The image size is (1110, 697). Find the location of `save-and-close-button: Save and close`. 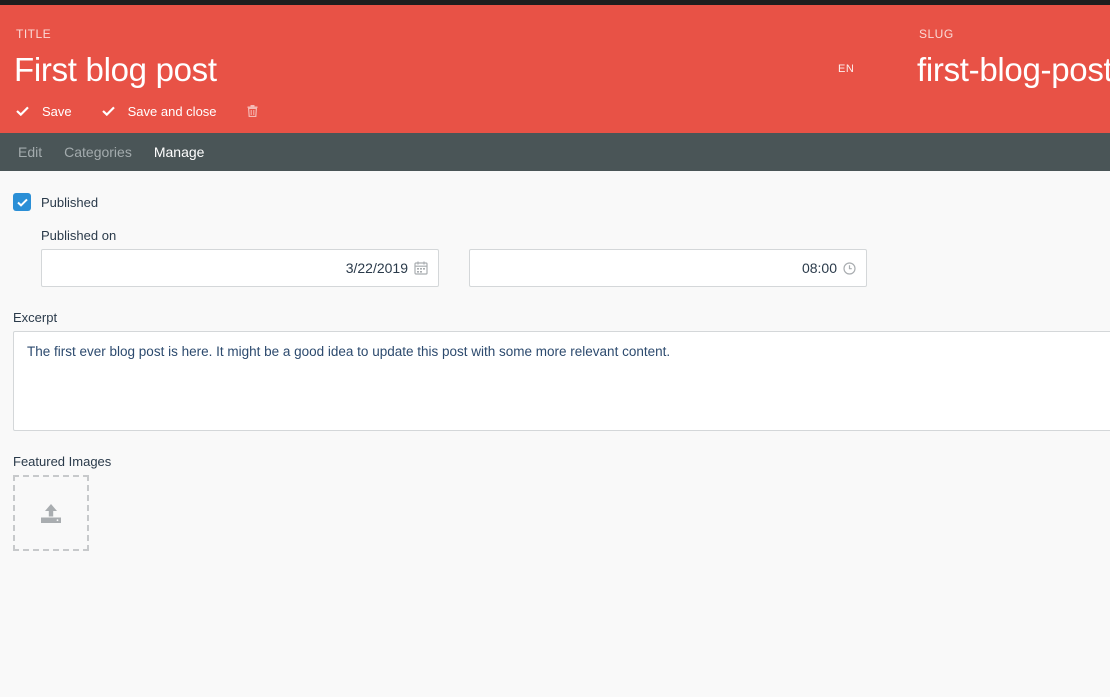

save-and-close-button: Save and close is located at coordinates (159, 111).